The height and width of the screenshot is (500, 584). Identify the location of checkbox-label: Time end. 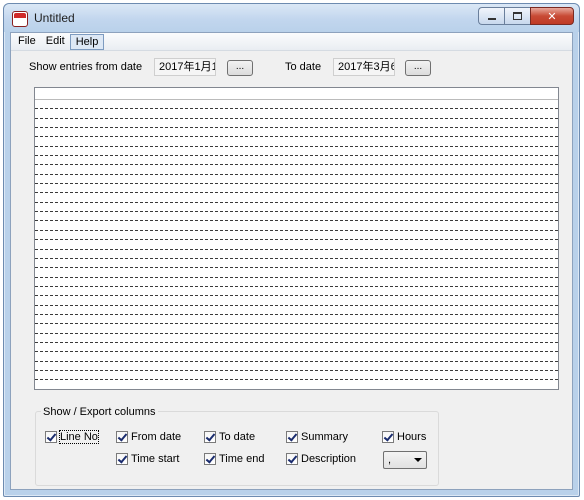
(242, 459).